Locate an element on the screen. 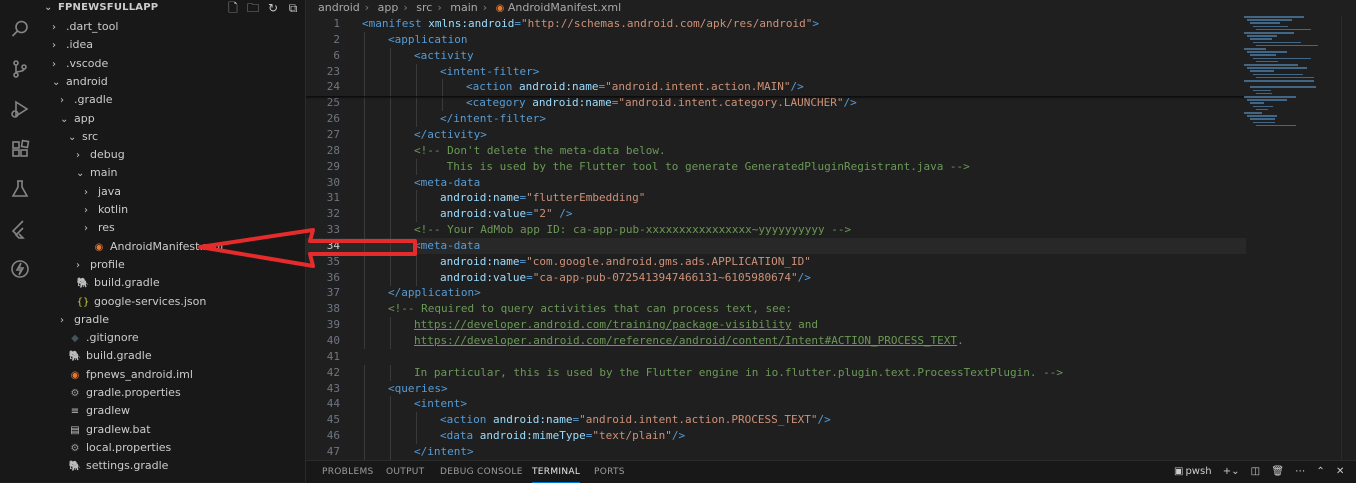 This screenshot has width=1356, height=483. add-terminal-icon: +⌄ is located at coordinates (1231, 472).